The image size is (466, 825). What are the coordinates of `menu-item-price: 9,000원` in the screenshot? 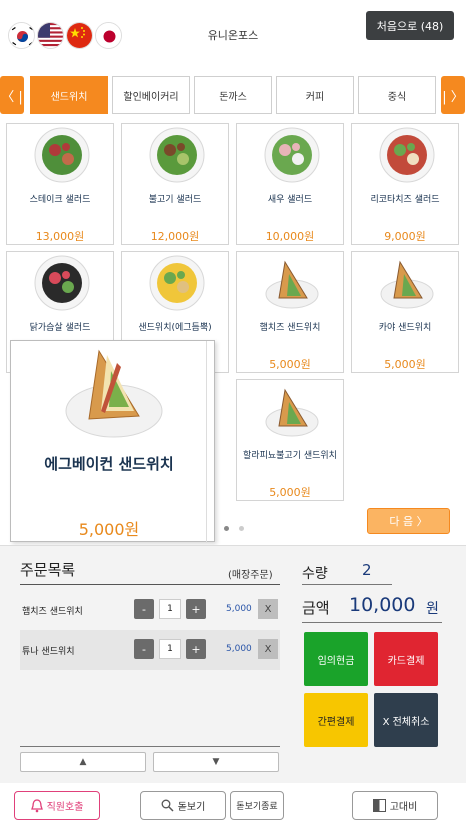 It's located at (405, 236).